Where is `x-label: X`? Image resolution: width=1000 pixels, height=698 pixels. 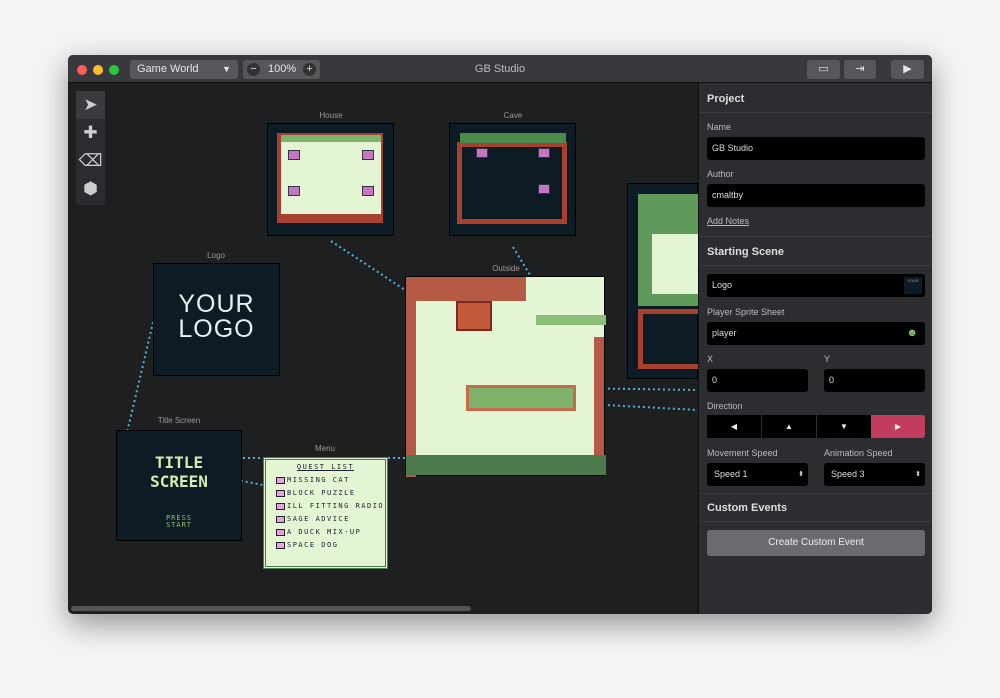
x-label: X is located at coordinates (710, 359).